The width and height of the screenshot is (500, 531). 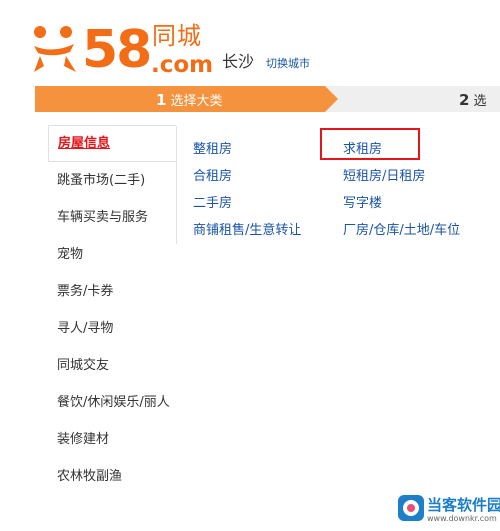 I want to click on category-item-tickets: 票务/卡券, so click(x=112, y=291).